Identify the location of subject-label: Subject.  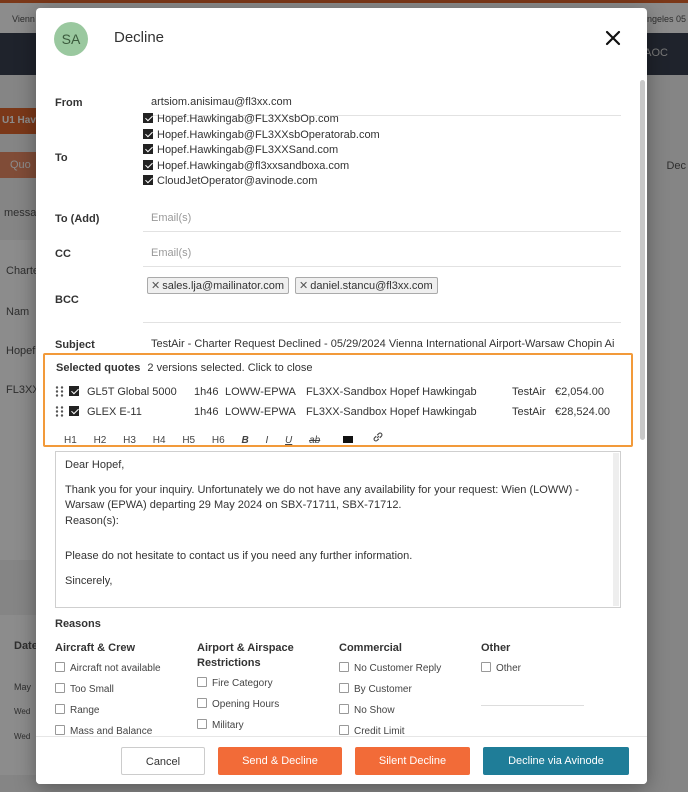
(75, 345).